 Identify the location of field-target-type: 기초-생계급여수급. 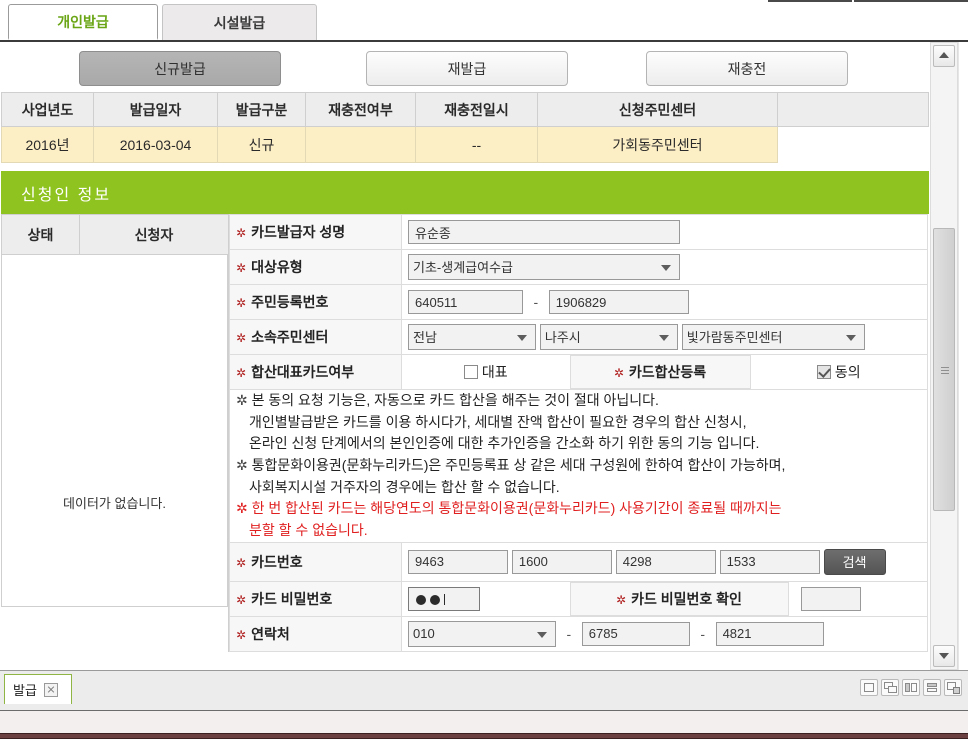
(664, 267).